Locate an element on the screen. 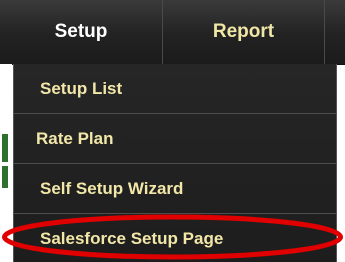 The image size is (345, 262). menu-item-label: Self Setup Wizard is located at coordinates (112, 188).